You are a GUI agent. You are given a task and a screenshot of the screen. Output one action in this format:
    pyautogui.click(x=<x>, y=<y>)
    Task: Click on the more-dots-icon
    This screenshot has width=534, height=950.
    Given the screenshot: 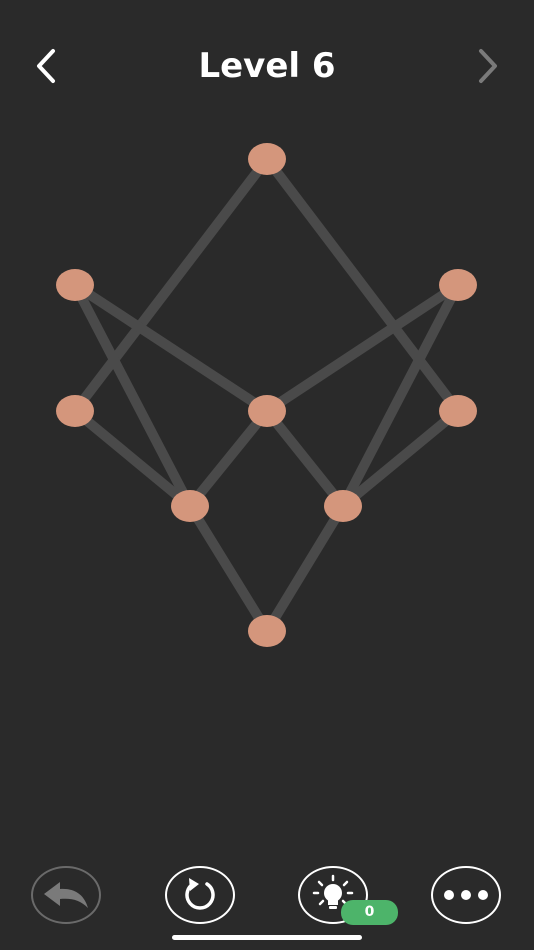 What is the action you would take?
    pyautogui.click(x=466, y=895)
    